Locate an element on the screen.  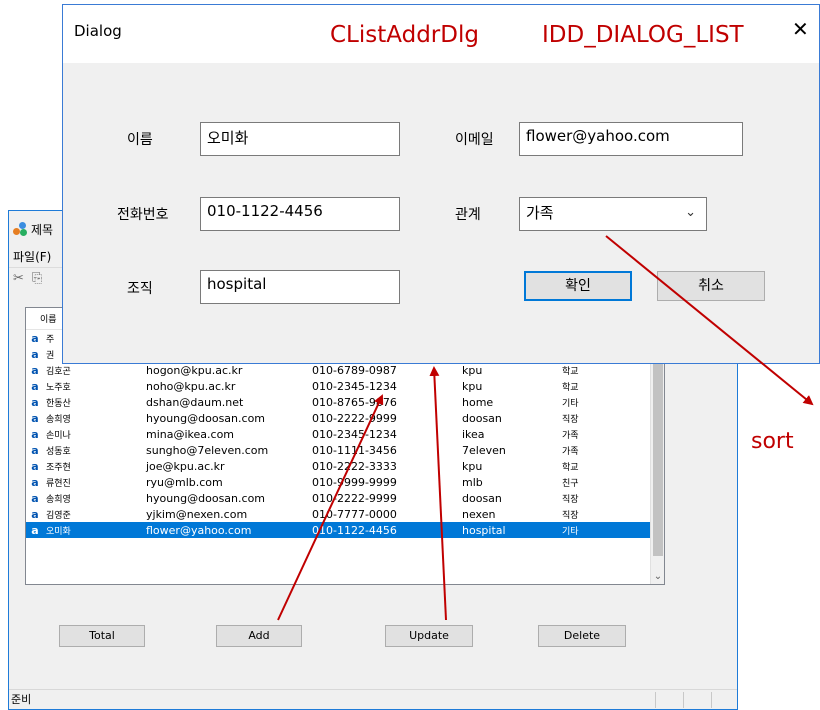
update-arrow is located at coordinates (438, 493).